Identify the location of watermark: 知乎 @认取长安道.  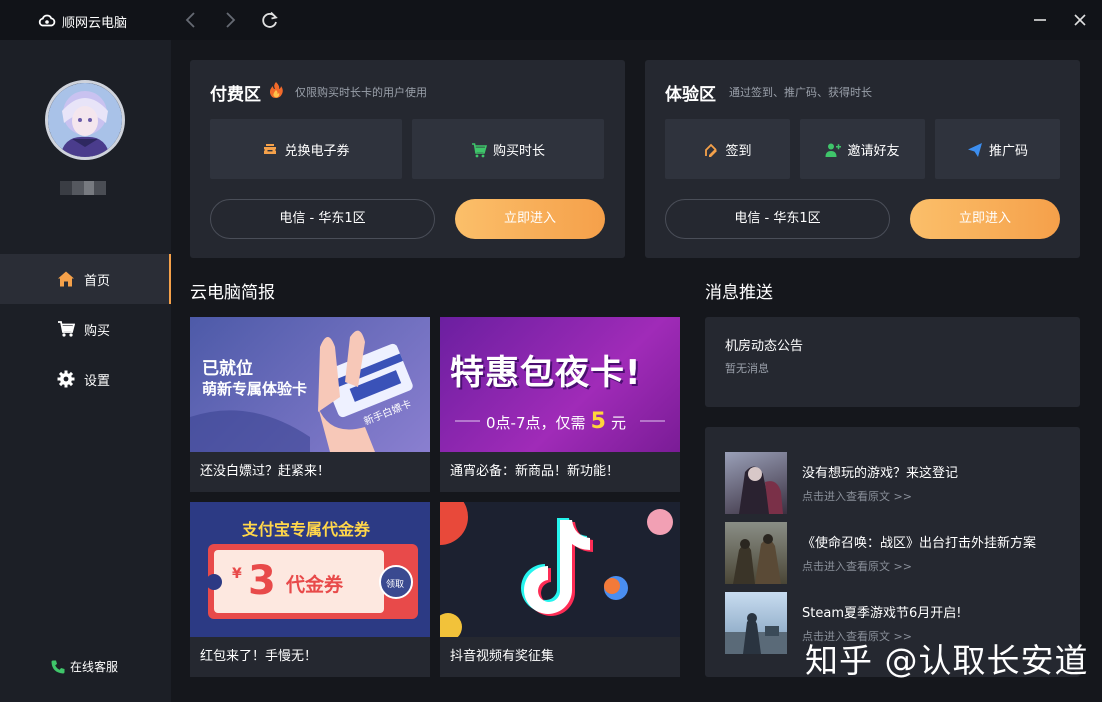
(947, 660).